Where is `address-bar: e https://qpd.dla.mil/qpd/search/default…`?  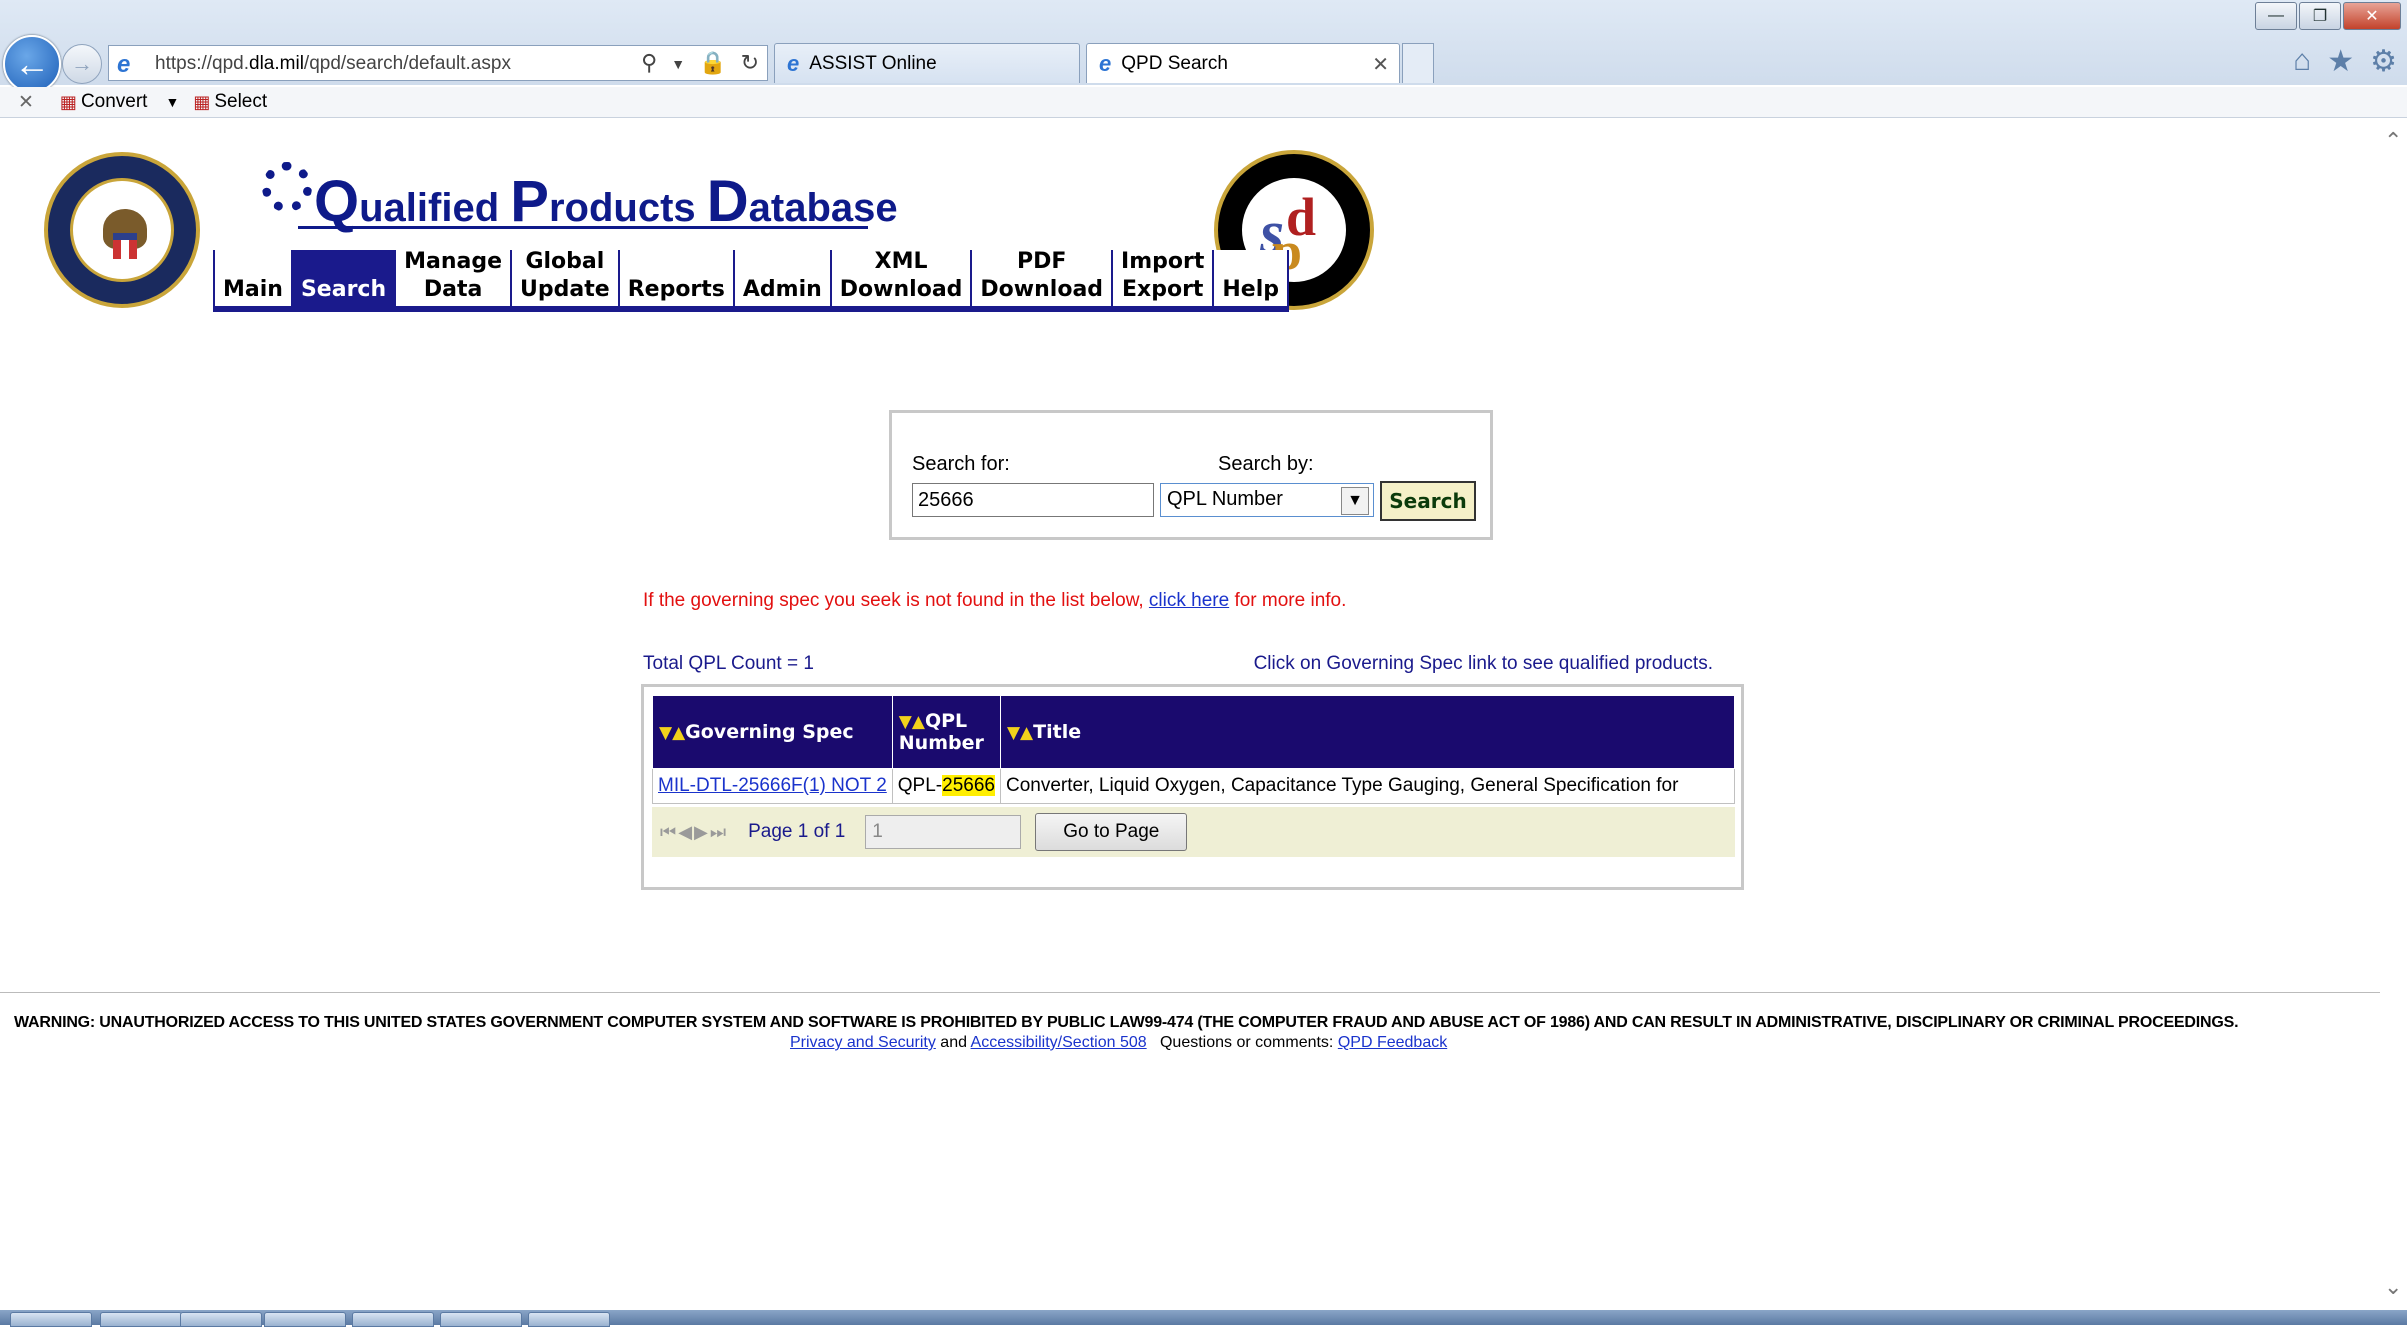
address-bar: e https://qpd.dla.mil/qpd/search/default… is located at coordinates (438, 63).